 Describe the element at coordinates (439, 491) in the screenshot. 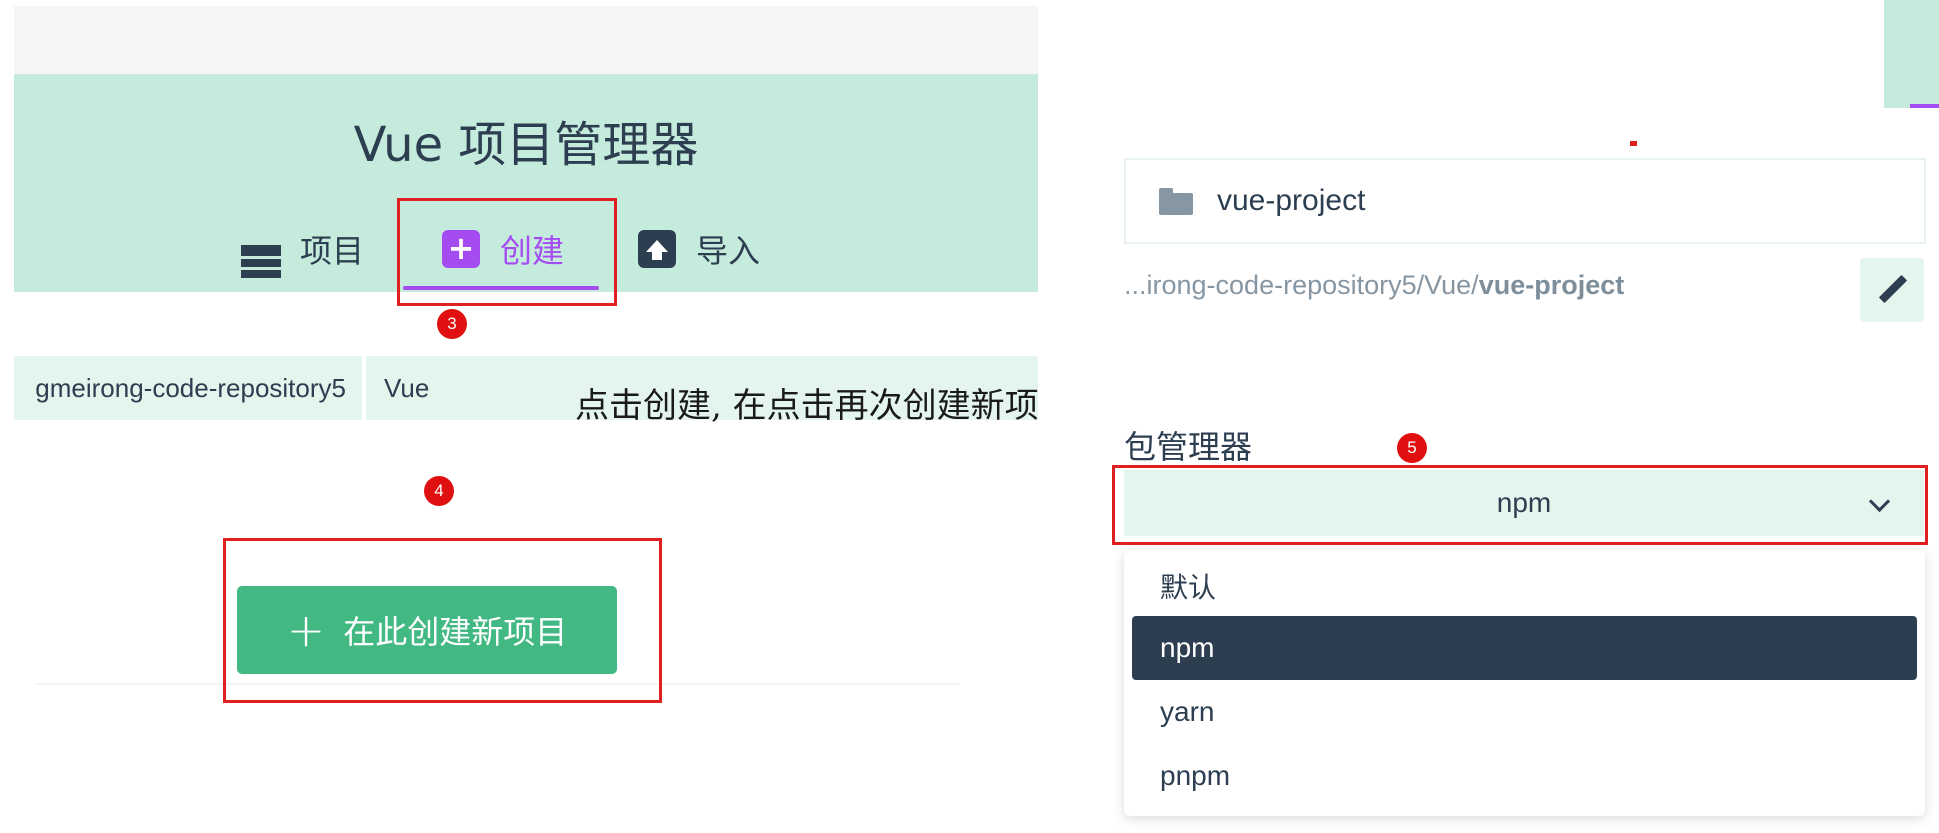

I see `annotation-badge-4: 4` at that location.